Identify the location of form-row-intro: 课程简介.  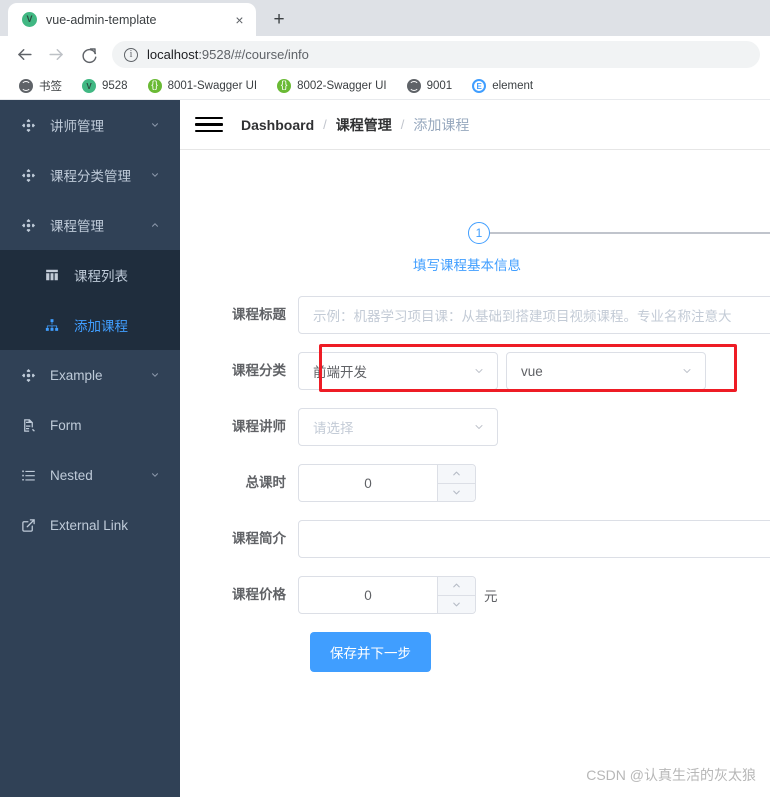
(475, 539).